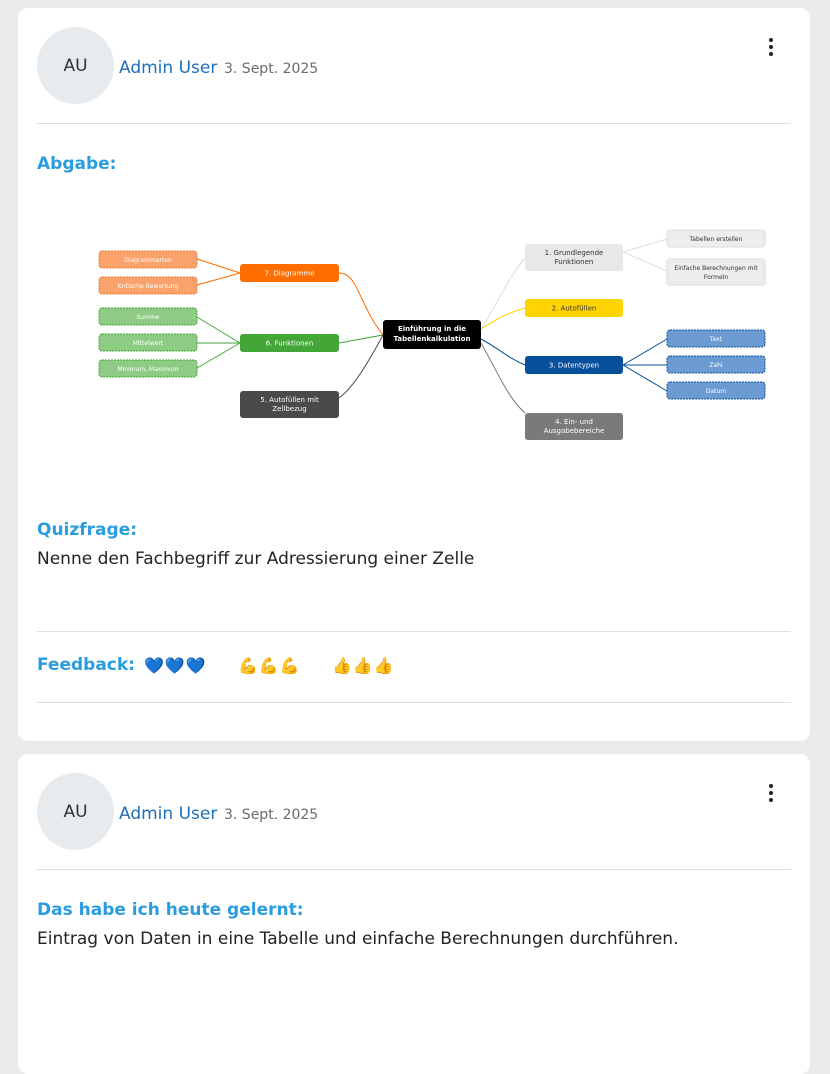  Describe the element at coordinates (289, 274) in the screenshot. I see `mindmap-node-label: 7. Diagramme` at that location.